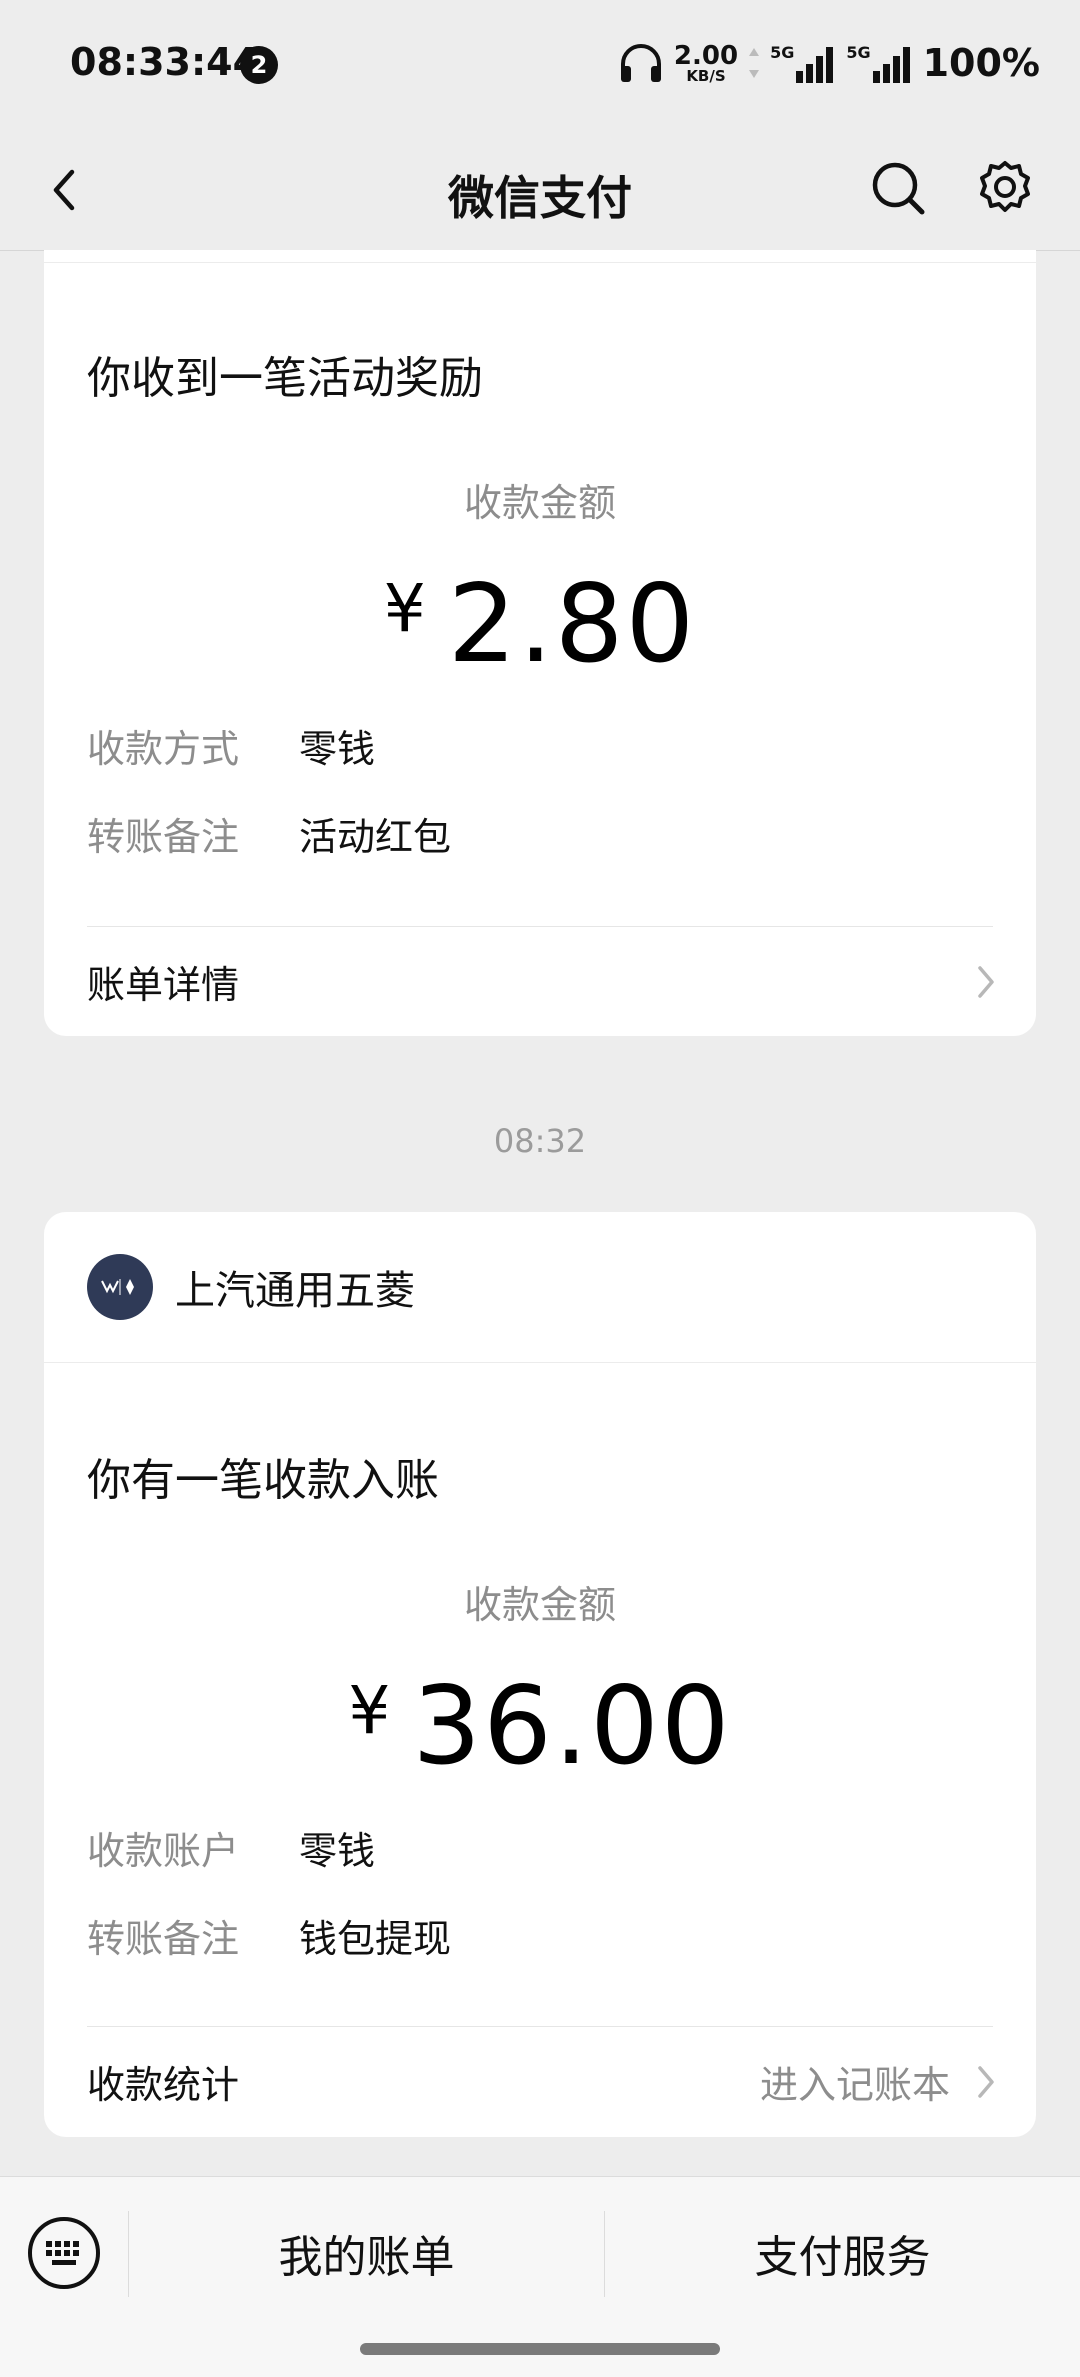  I want to click on merchant-header: 上汽通用五菱, so click(251, 1287).